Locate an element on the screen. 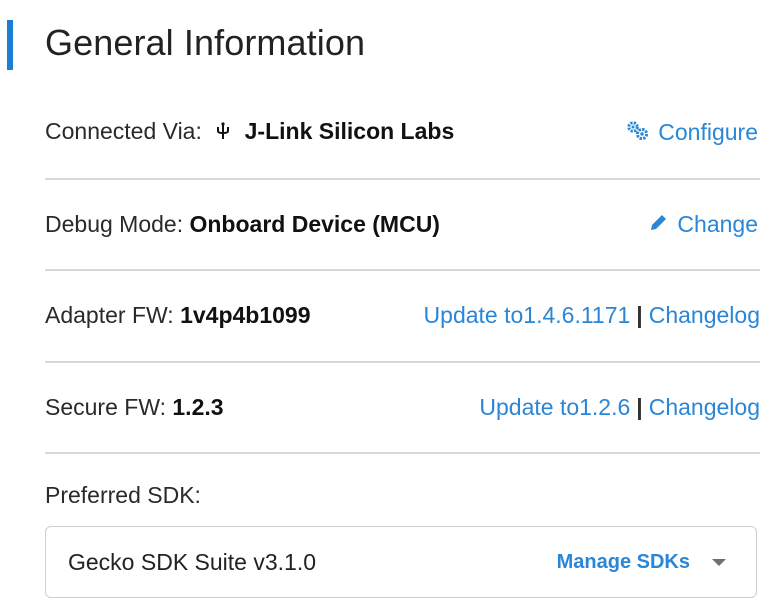 The image size is (760, 598). sdk-select-value: Gecko SDK Suite v3.1.0 is located at coordinates (192, 561).